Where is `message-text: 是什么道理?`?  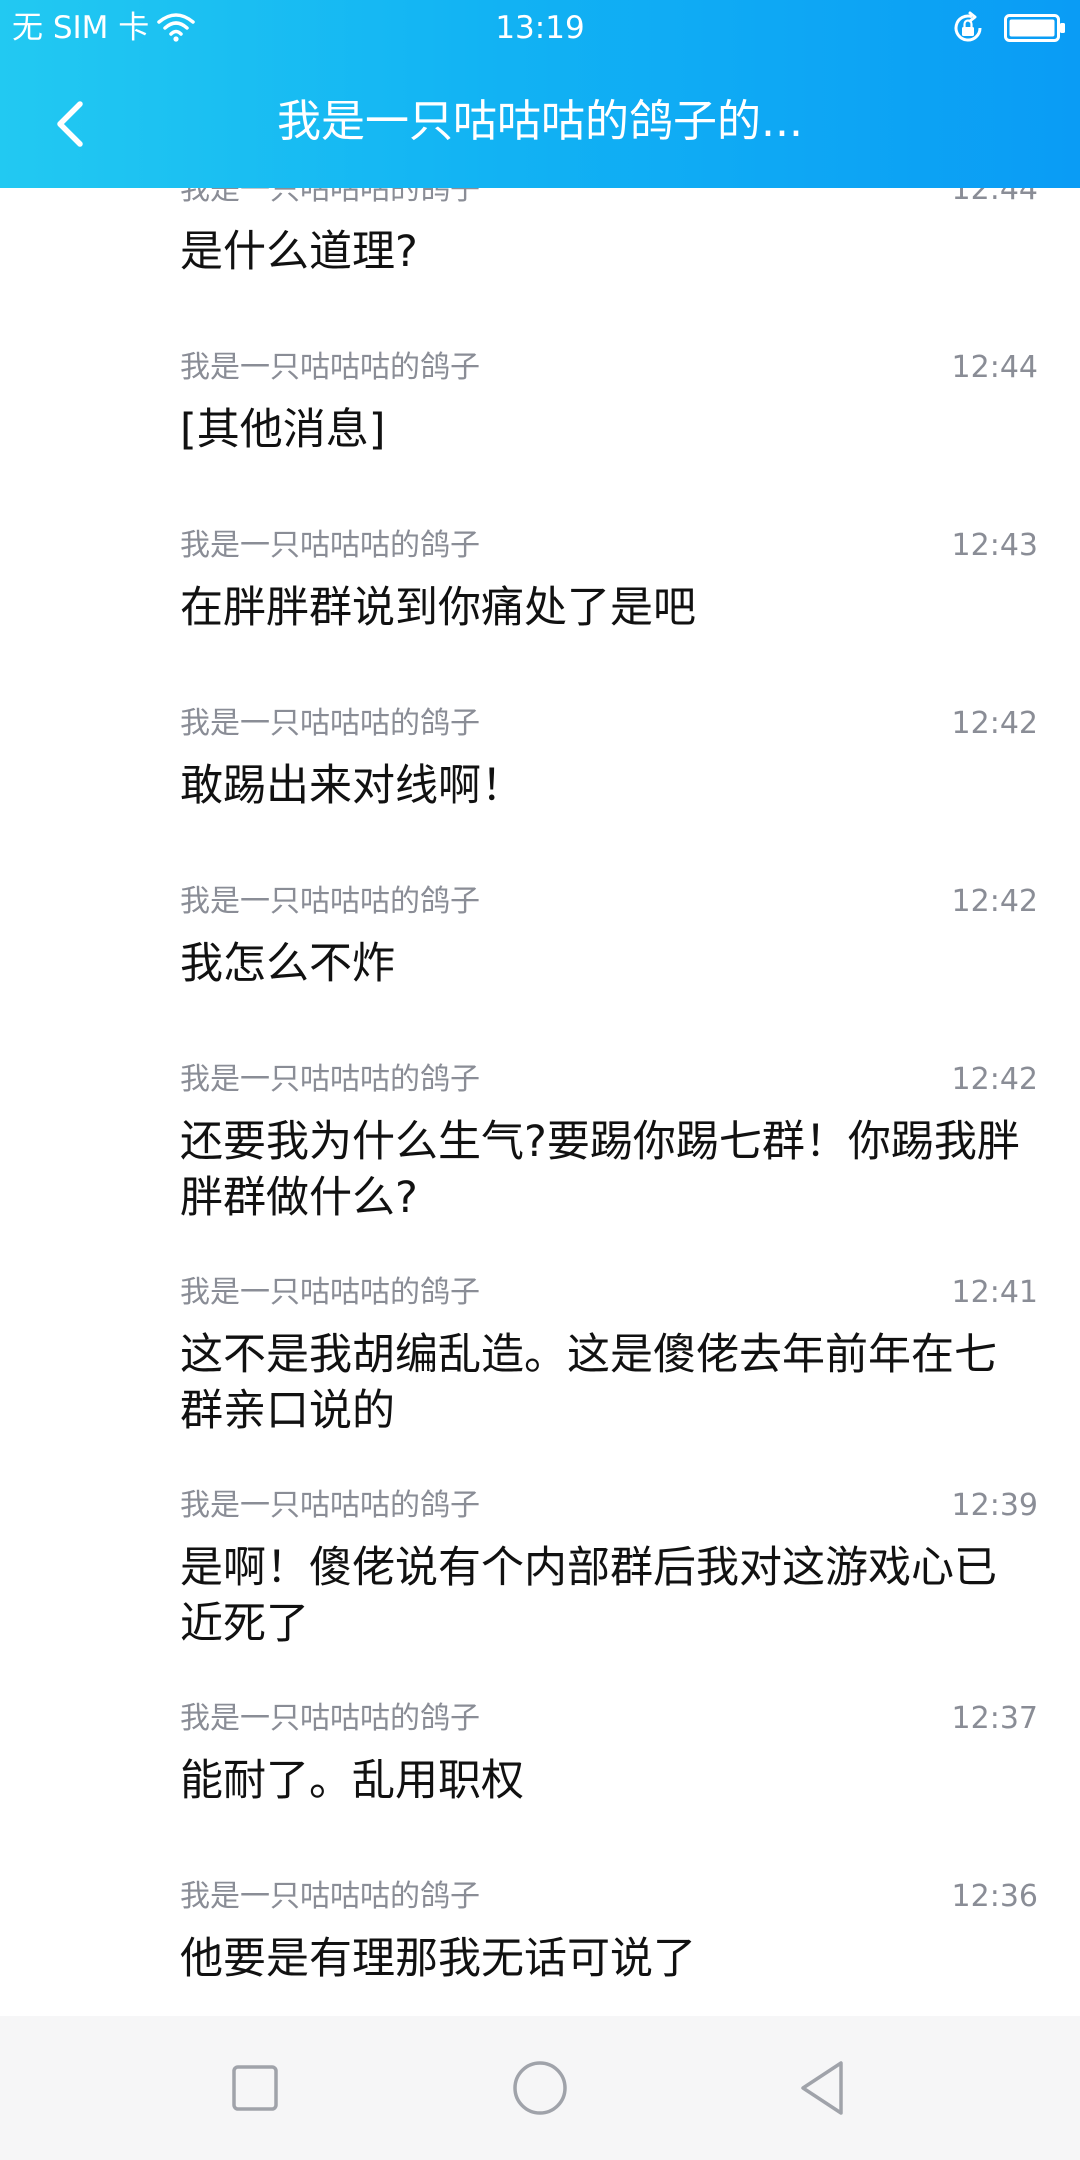
message-text: 是什么道理? is located at coordinates (299, 252).